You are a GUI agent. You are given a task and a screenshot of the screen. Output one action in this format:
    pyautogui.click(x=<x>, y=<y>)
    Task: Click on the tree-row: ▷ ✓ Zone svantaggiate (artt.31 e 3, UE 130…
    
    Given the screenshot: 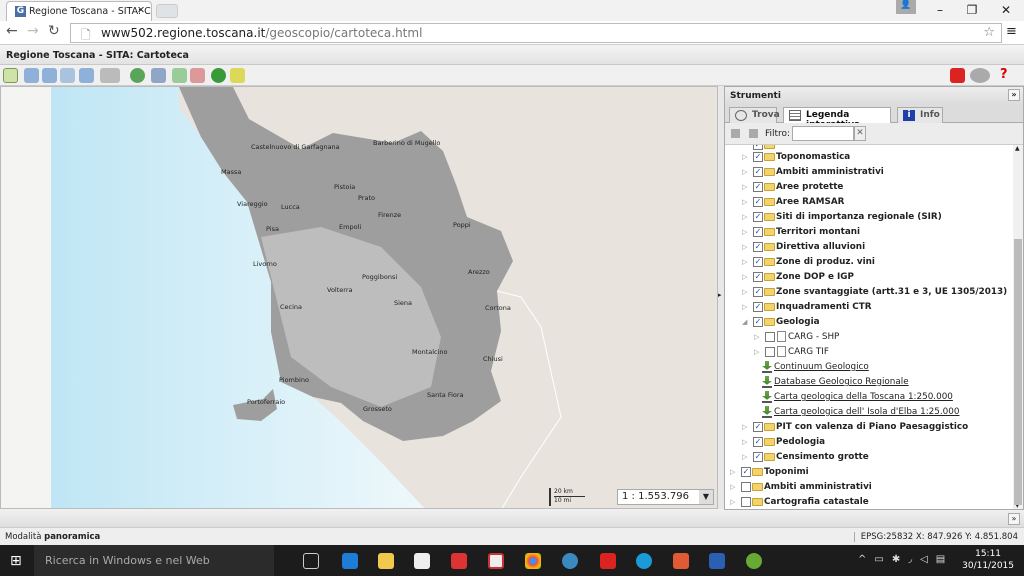 What is the action you would take?
    pyautogui.click(x=869, y=292)
    